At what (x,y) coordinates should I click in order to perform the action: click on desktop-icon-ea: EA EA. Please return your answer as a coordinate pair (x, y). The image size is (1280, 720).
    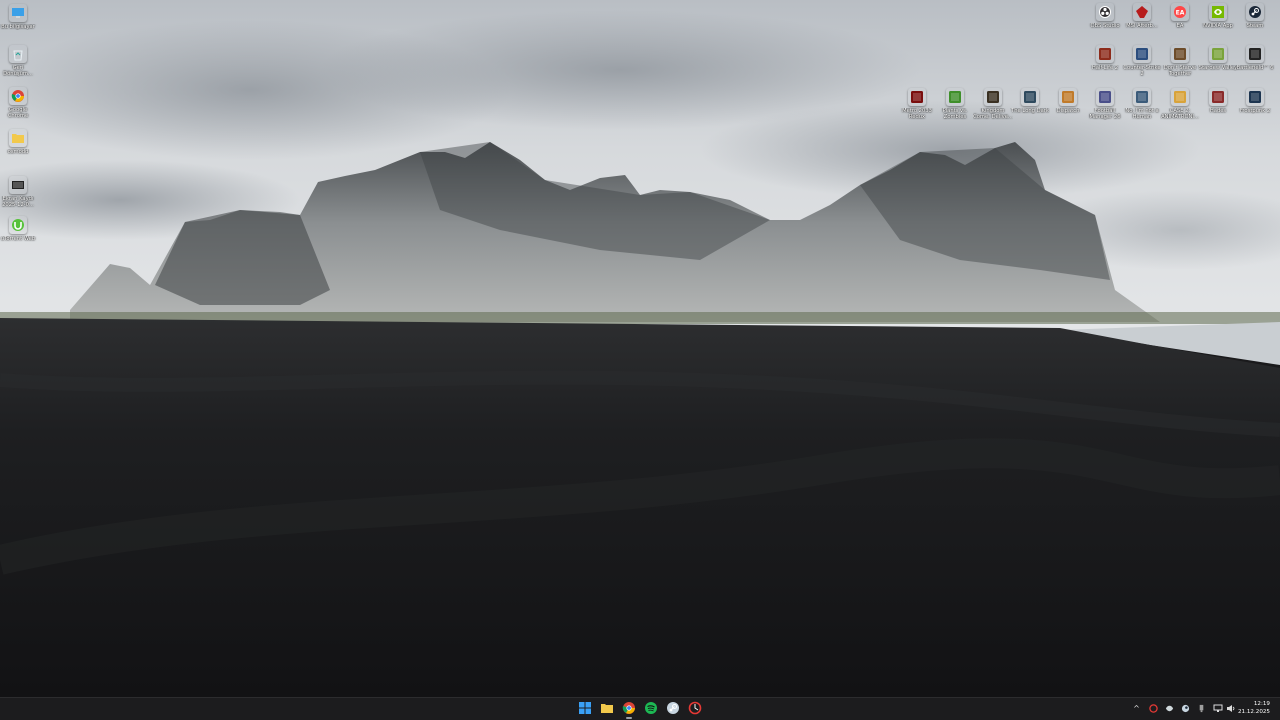
    Looking at the image, I should click on (1180, 16).